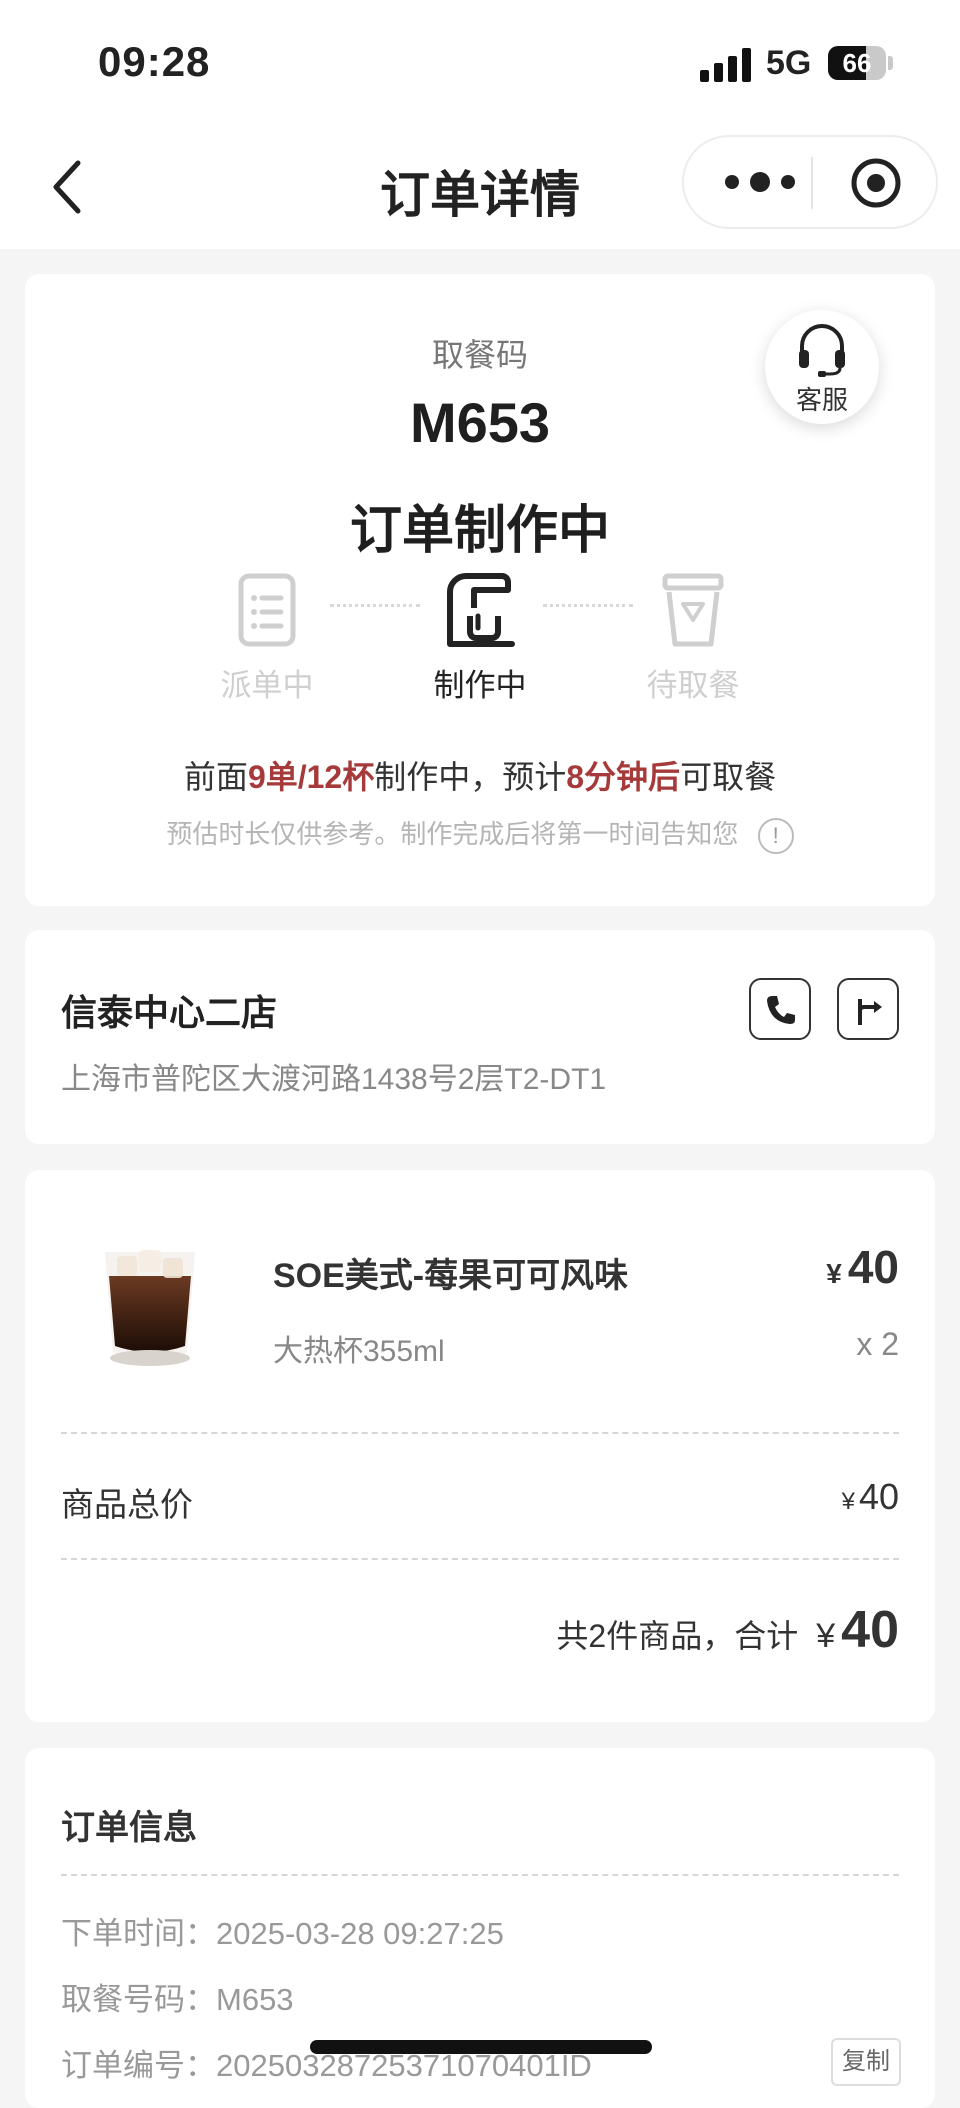 This screenshot has width=960, height=2108. What do you see at coordinates (728, 777) in the screenshot?
I see `queue-suffix: 可取餐` at bounding box center [728, 777].